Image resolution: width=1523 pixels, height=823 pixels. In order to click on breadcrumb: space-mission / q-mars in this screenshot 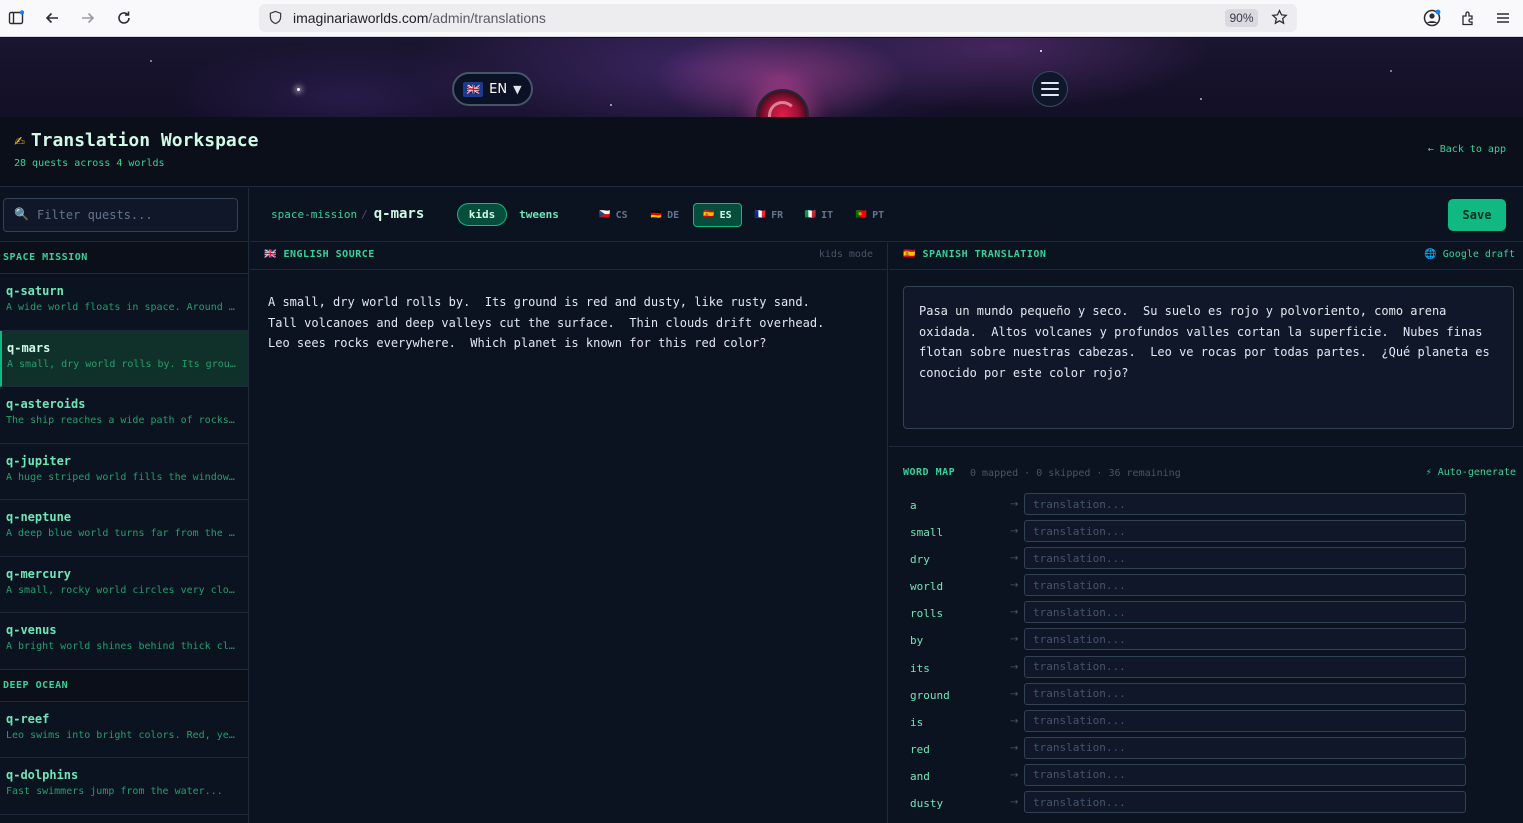, I will do `click(347, 214)`.